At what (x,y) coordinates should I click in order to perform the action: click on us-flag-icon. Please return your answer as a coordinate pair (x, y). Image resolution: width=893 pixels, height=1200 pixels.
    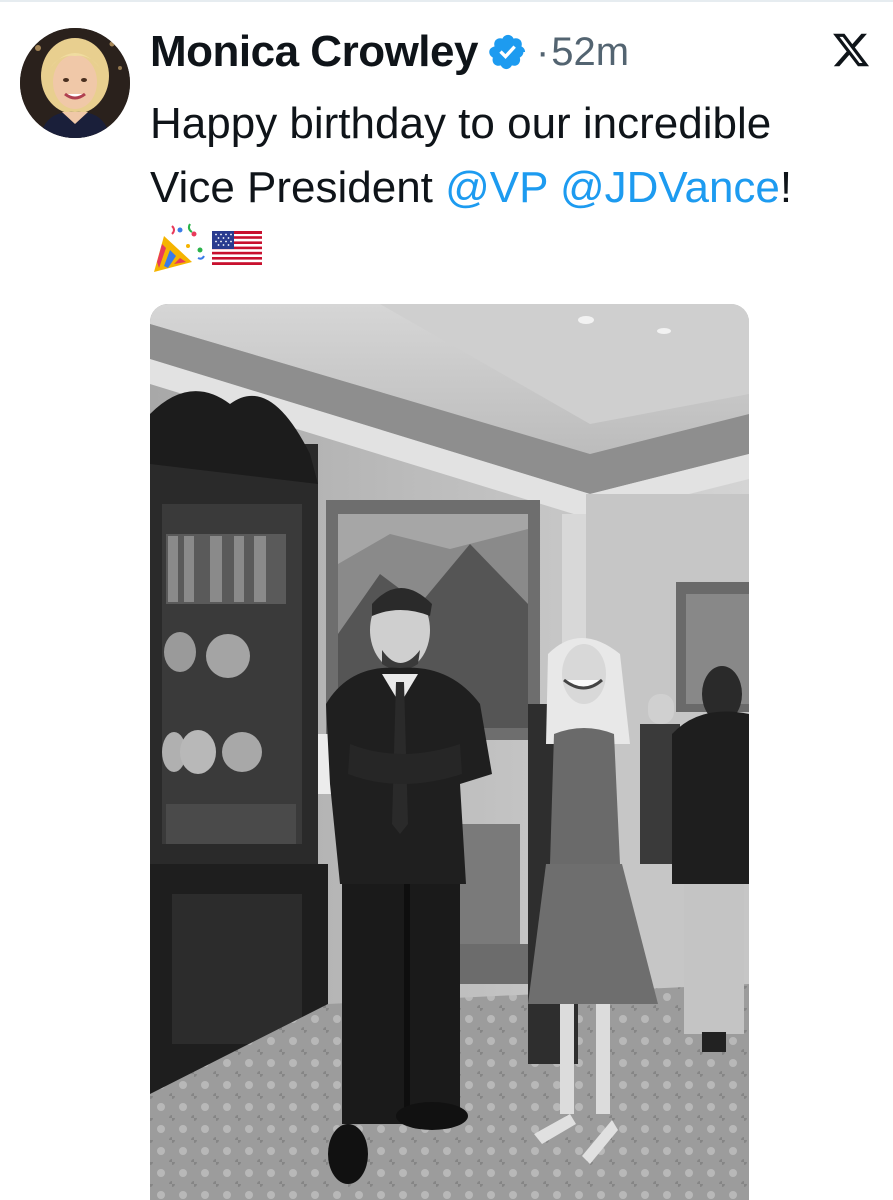
    Looking at the image, I should click on (237, 250).